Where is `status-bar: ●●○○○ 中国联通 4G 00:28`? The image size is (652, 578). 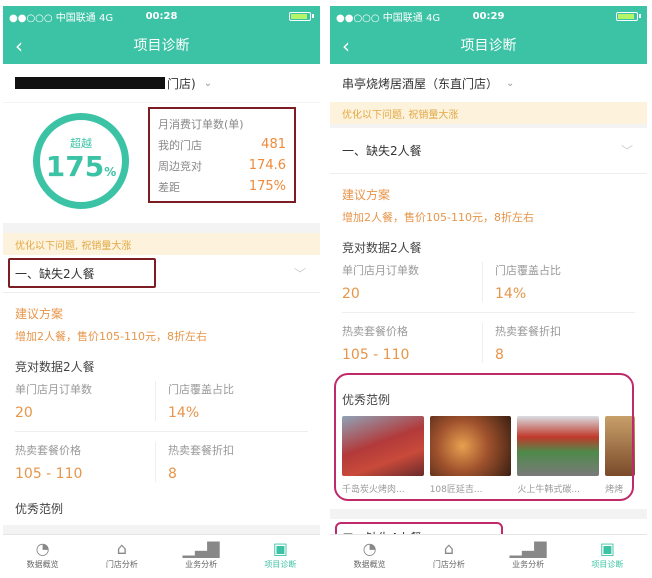 status-bar: ●●○○○ 中国联通 4G 00:28 is located at coordinates (161, 16).